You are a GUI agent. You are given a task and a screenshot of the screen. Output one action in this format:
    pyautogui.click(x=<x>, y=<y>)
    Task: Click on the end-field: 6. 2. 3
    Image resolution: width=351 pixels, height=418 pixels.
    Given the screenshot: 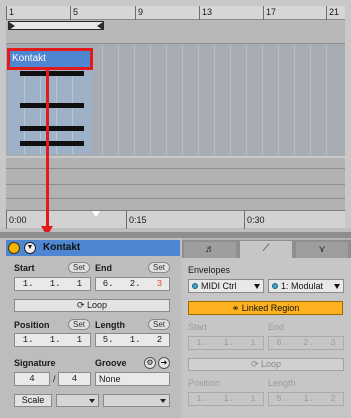 What is the action you would take?
    pyautogui.click(x=132, y=284)
    